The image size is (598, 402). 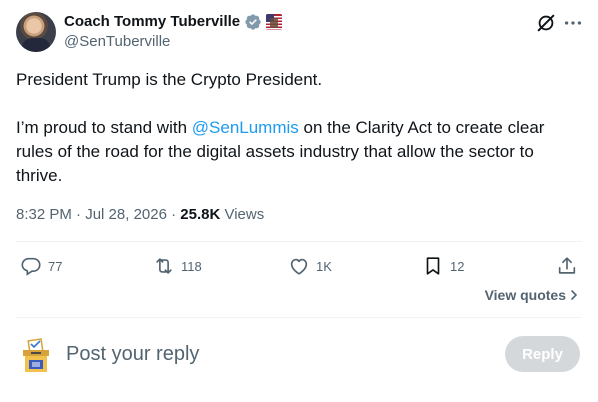 I want to click on bookmark-button: 12, so click(x=443, y=266).